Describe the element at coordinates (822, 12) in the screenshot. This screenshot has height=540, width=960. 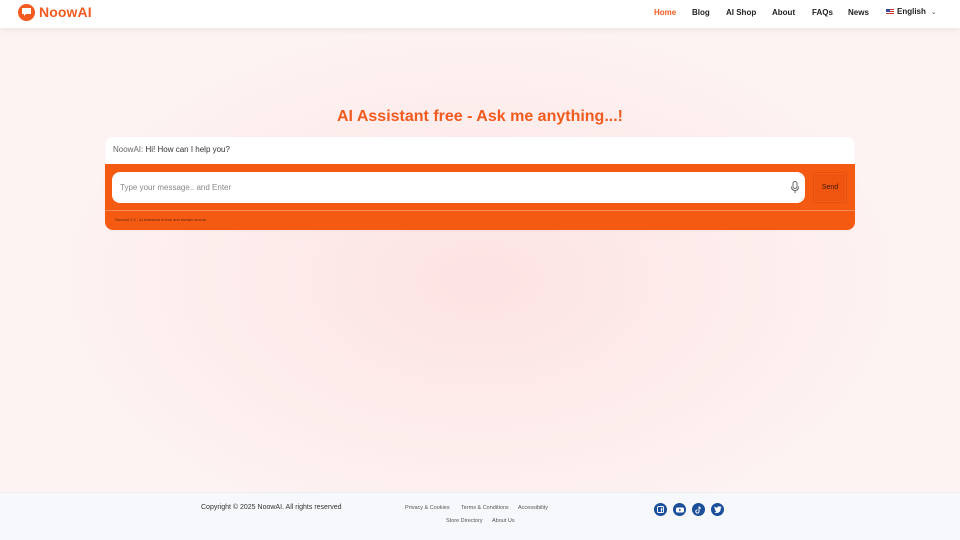
I see `nav-faqs: FAQs` at that location.